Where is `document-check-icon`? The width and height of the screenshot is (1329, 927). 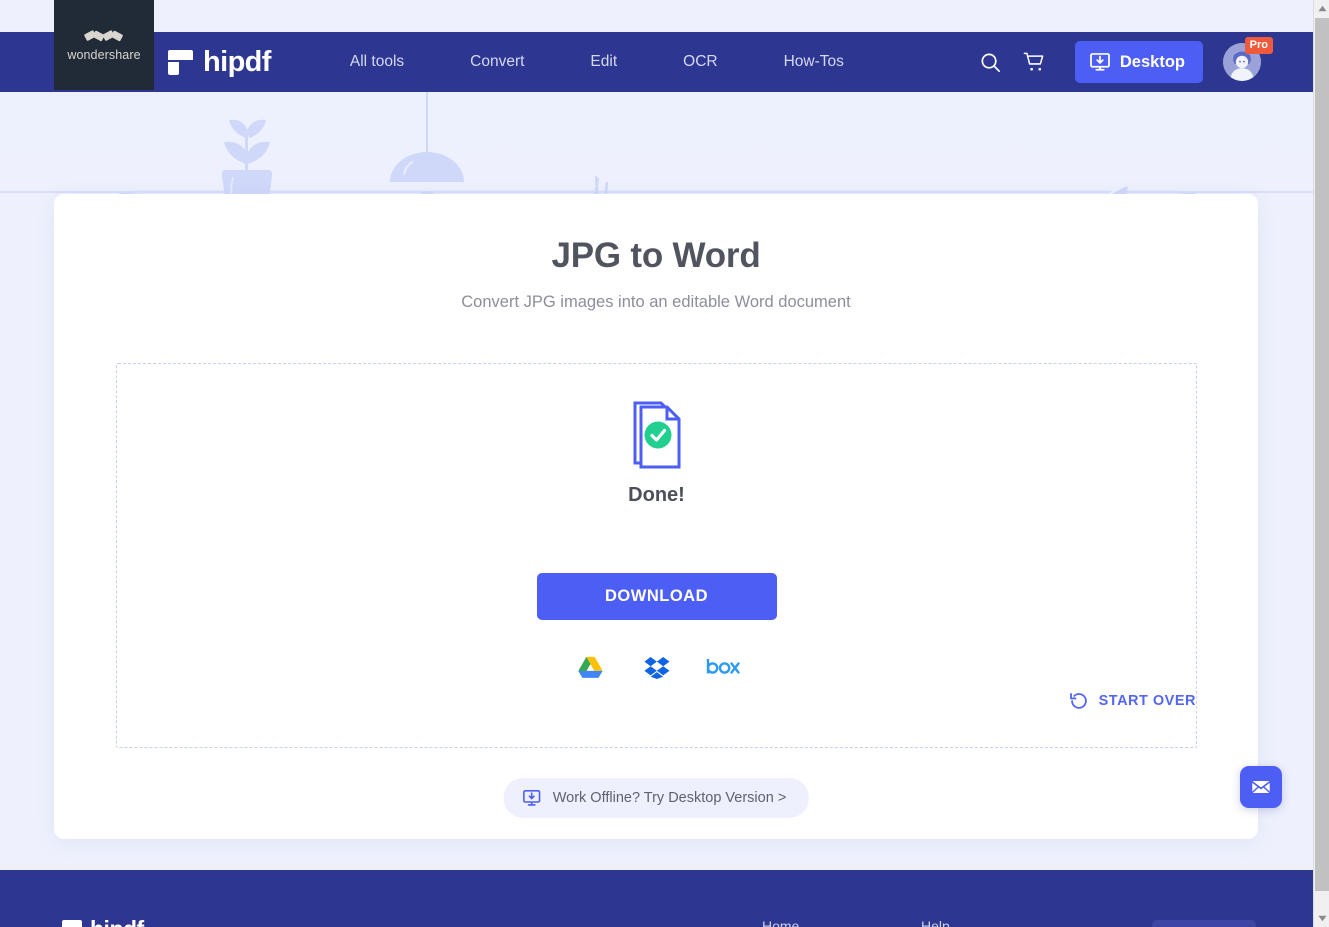
document-check-icon is located at coordinates (656, 435).